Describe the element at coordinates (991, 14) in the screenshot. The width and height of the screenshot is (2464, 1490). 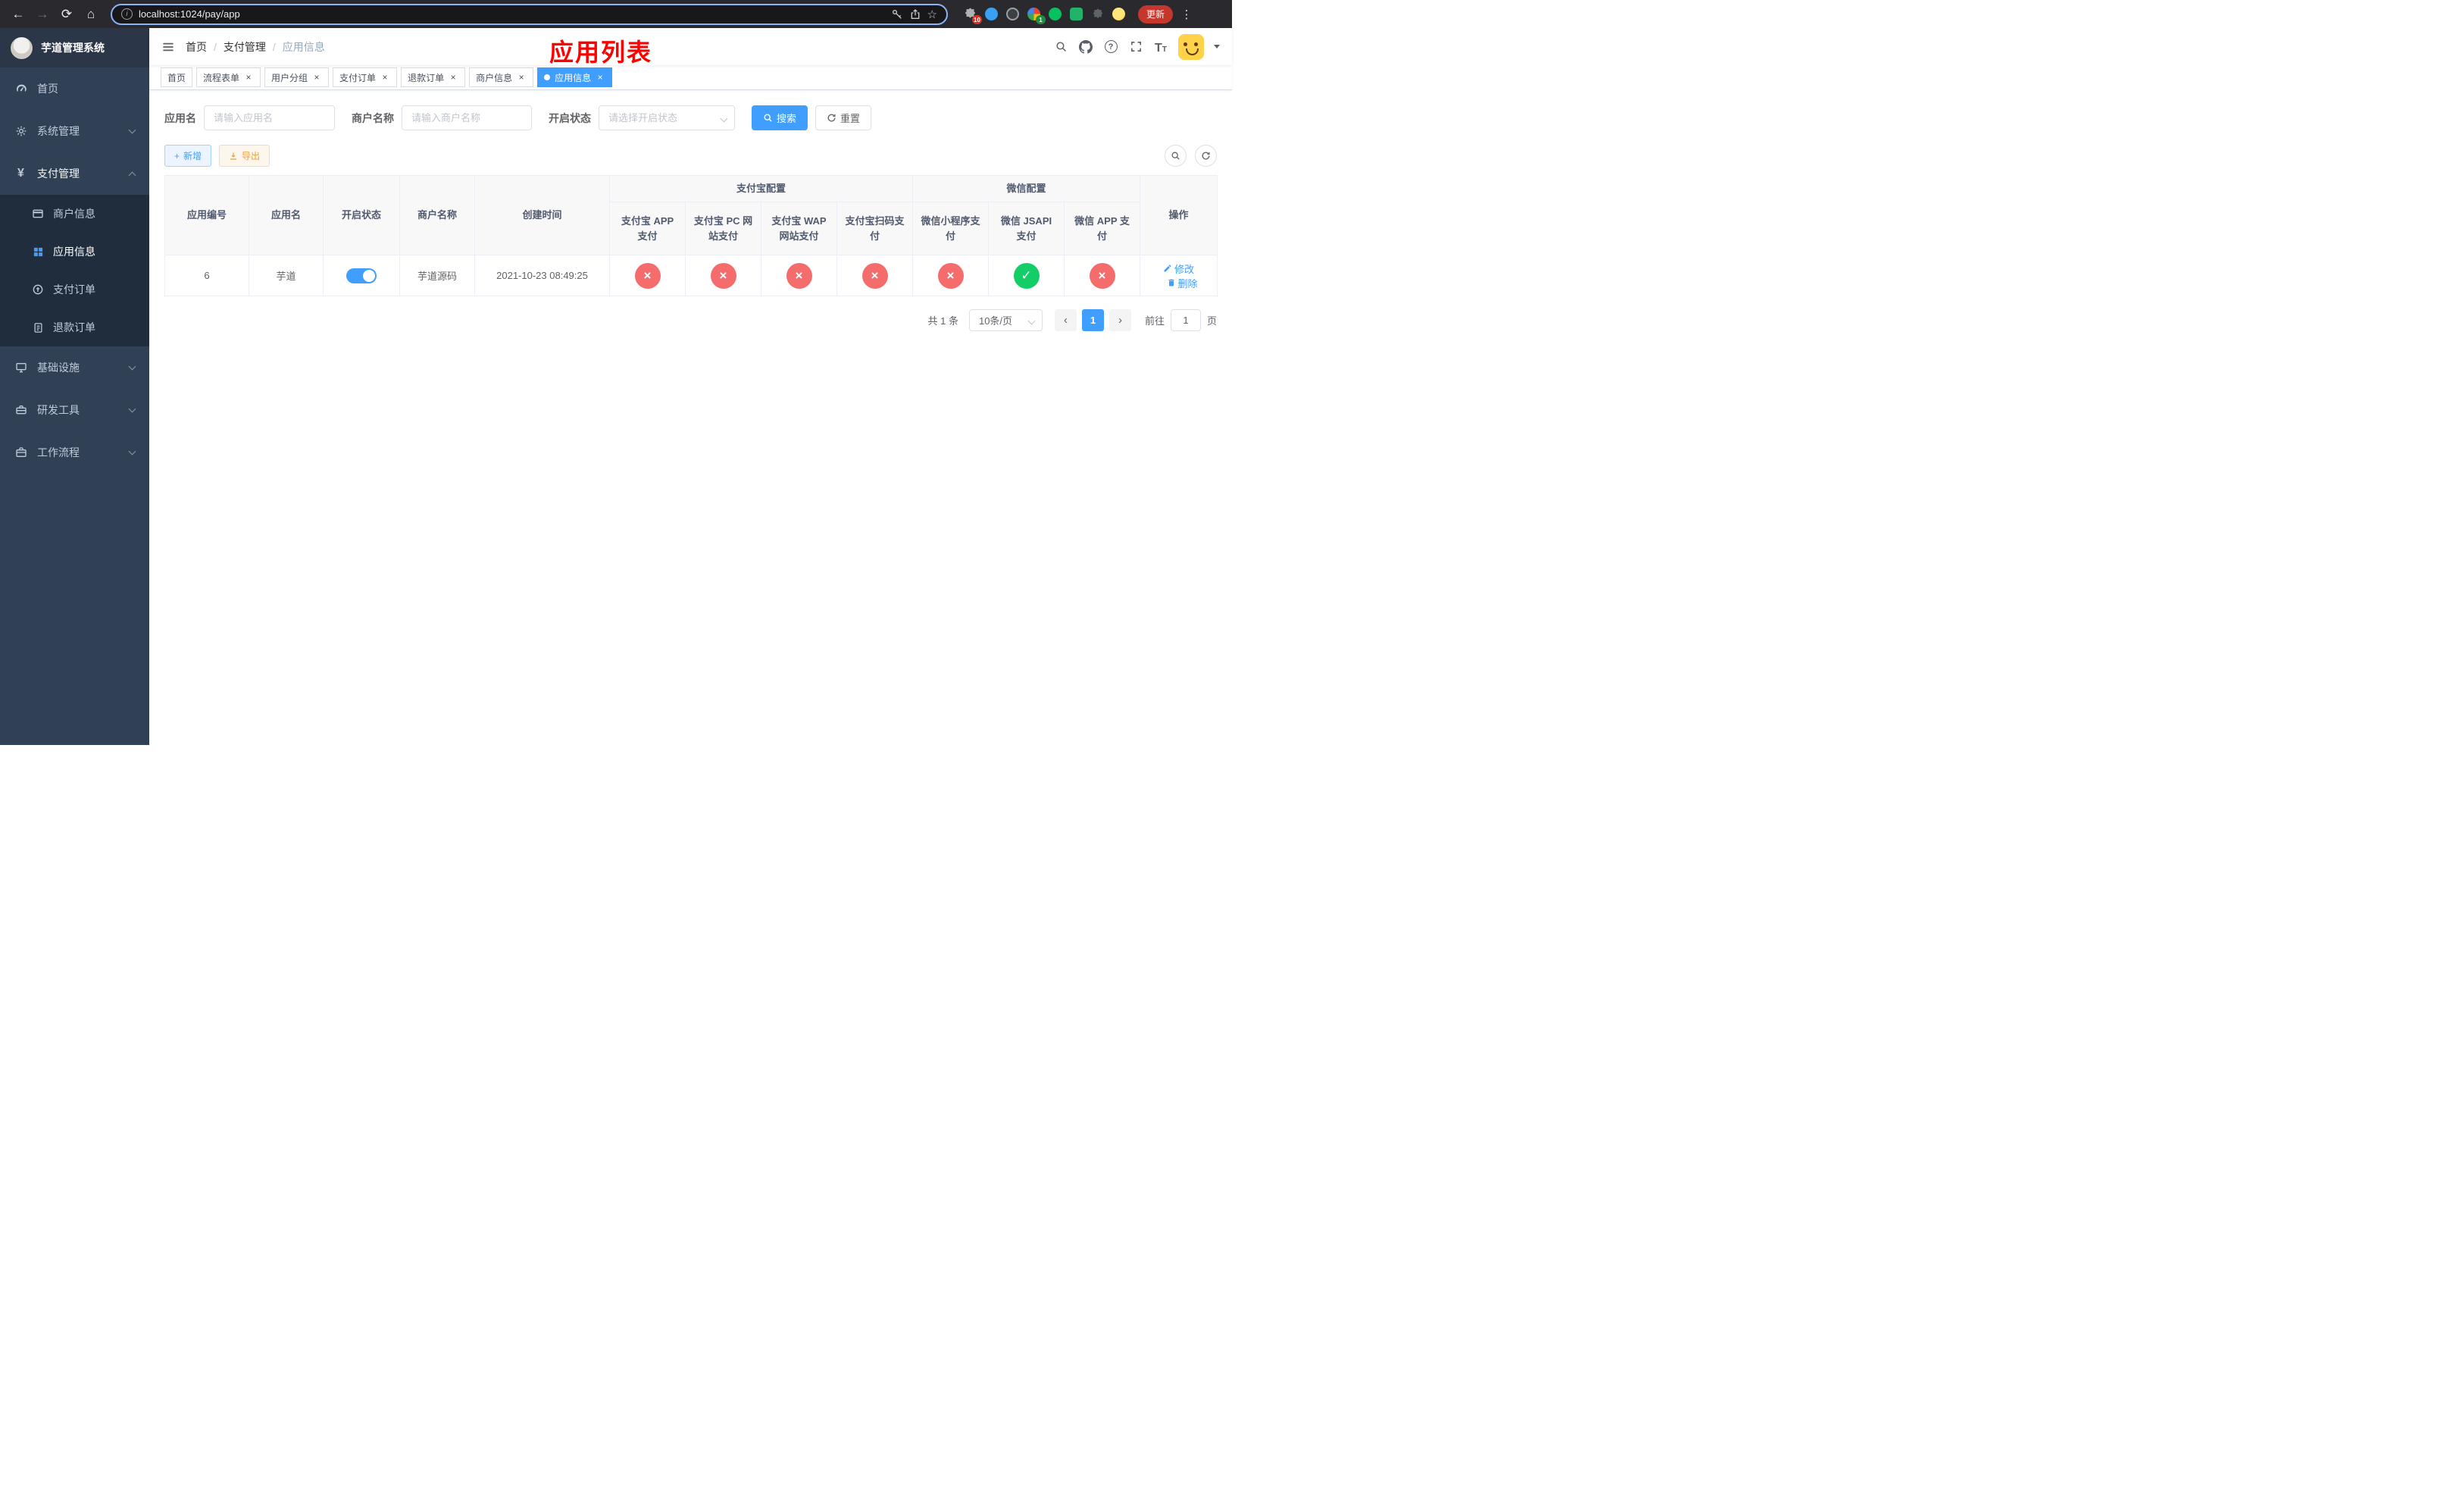
I see `extension-blue-drop-icon` at that location.